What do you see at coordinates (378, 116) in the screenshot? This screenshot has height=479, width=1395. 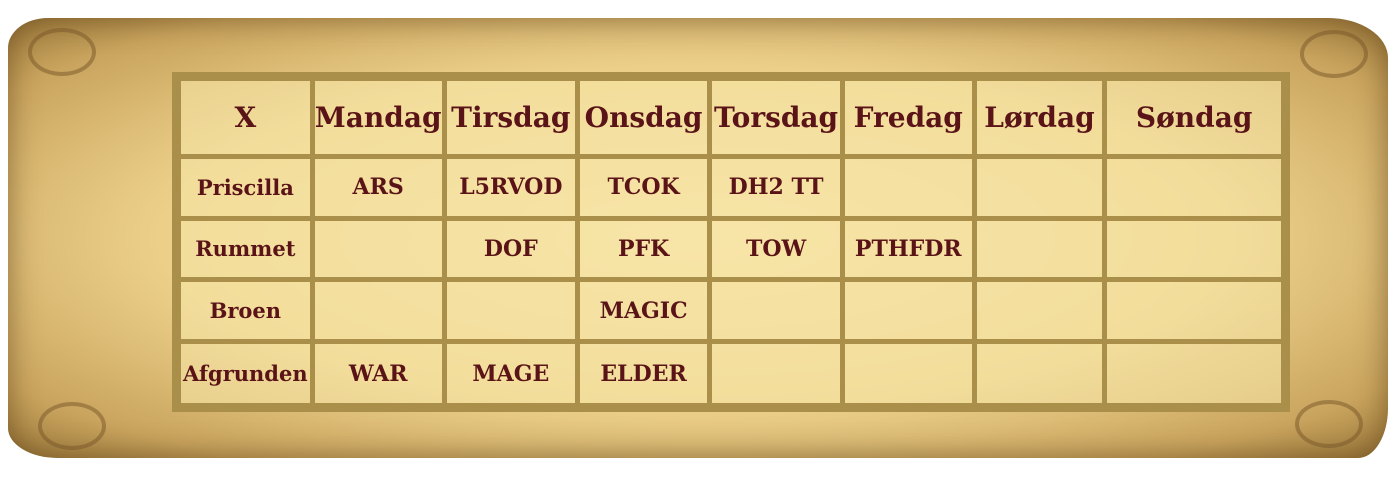 I see `header-cell: Mandag` at bounding box center [378, 116].